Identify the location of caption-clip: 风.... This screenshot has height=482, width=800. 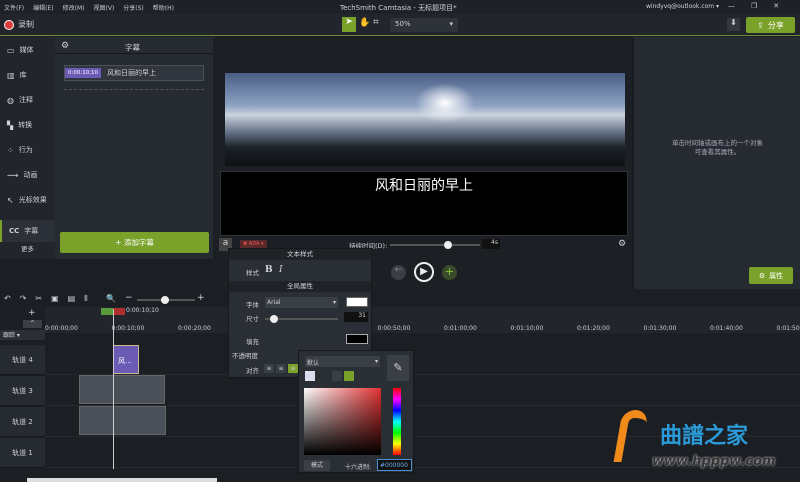
(126, 359).